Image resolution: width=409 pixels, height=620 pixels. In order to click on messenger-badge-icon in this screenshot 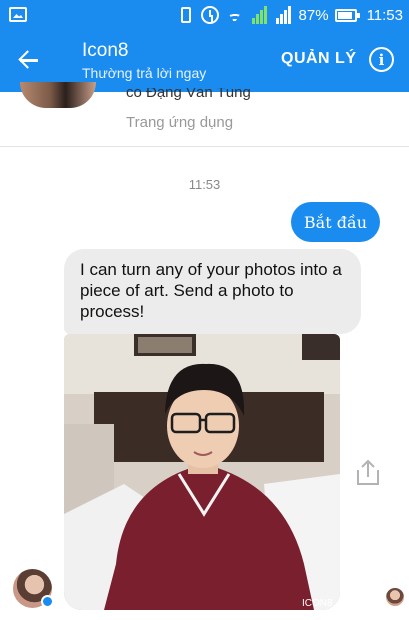, I will do `click(47, 601)`.